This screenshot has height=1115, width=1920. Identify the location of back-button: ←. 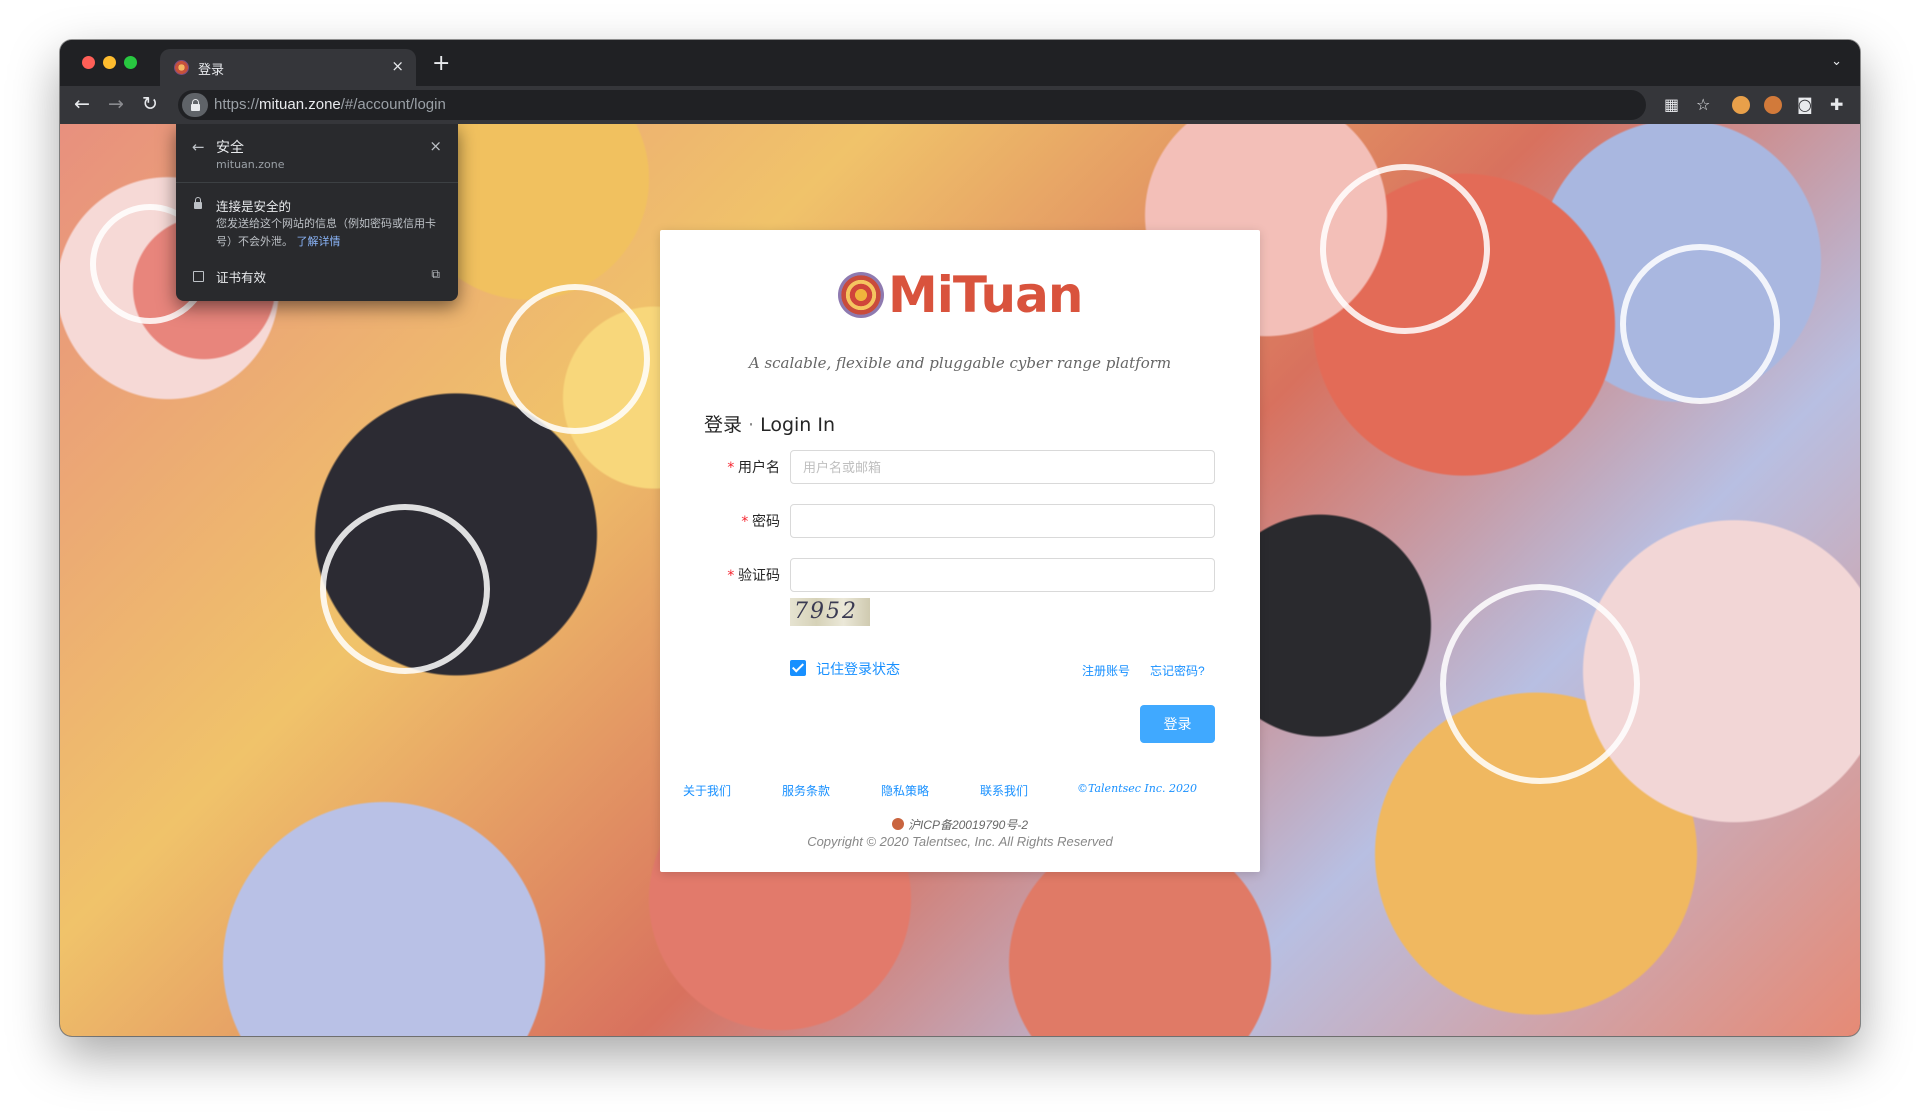
(82, 104).